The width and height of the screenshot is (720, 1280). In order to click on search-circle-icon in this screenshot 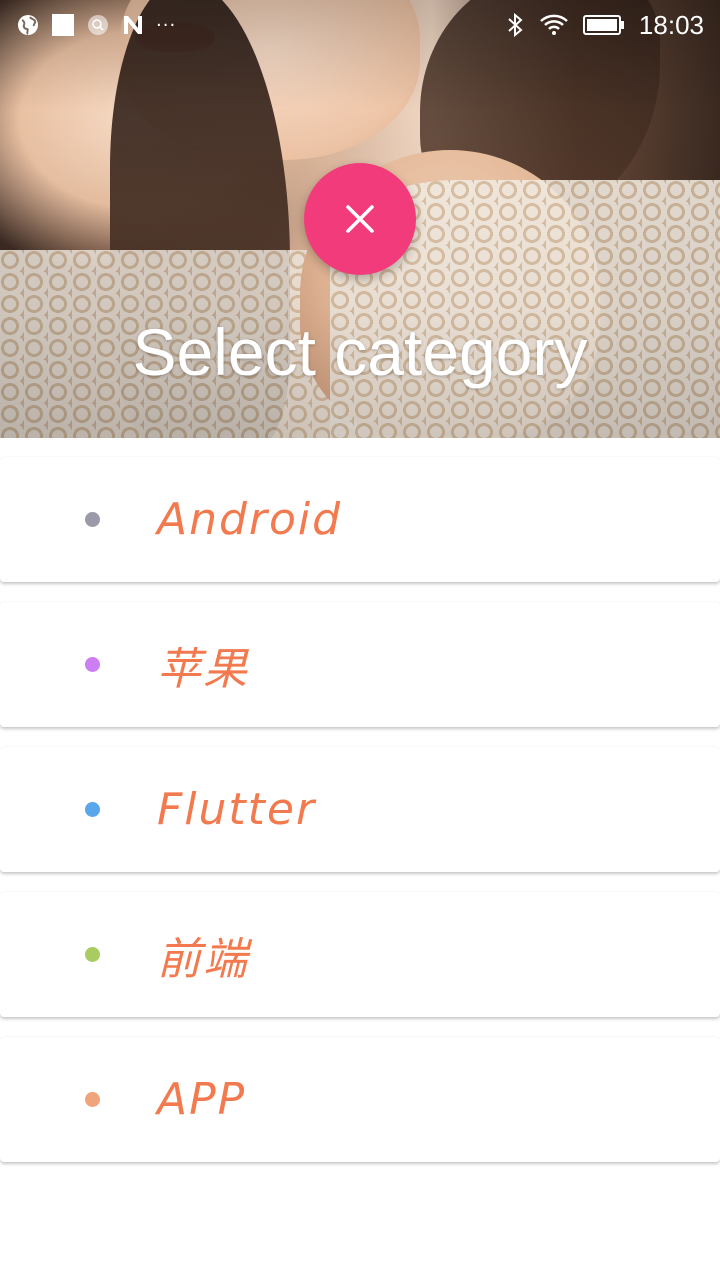, I will do `click(98, 25)`.